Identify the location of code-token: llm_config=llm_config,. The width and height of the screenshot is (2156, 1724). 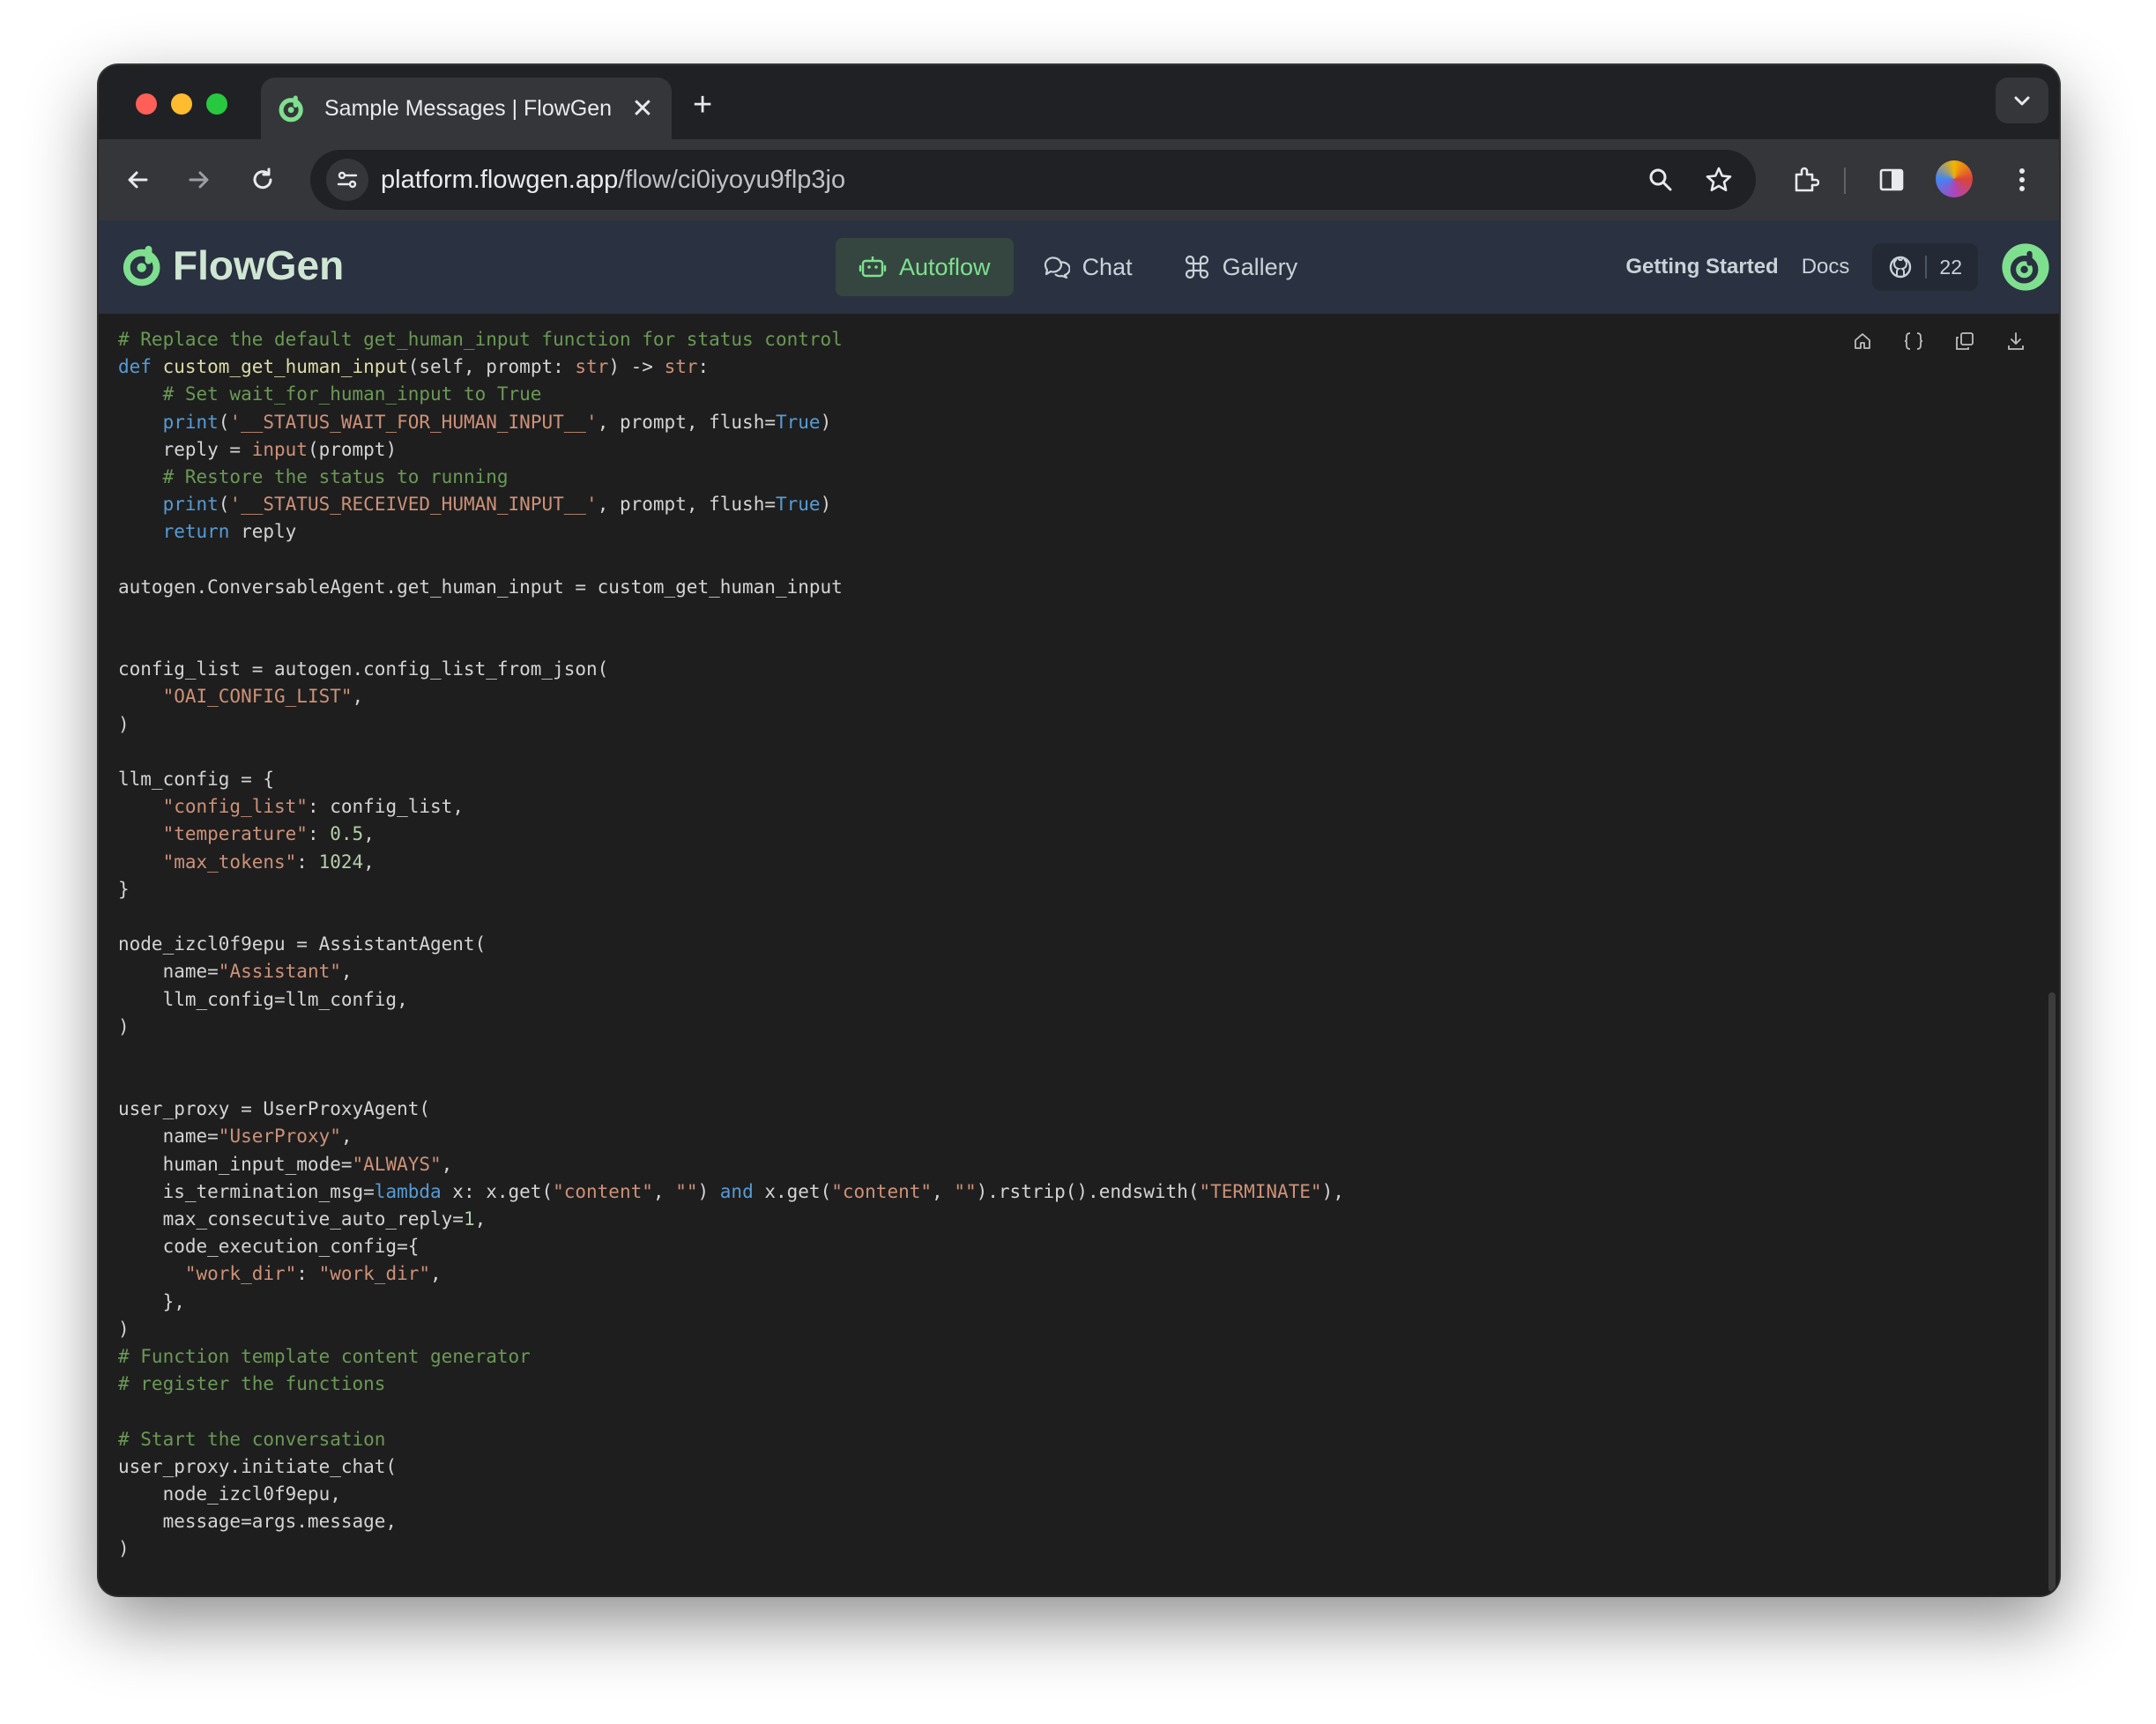
(263, 999).